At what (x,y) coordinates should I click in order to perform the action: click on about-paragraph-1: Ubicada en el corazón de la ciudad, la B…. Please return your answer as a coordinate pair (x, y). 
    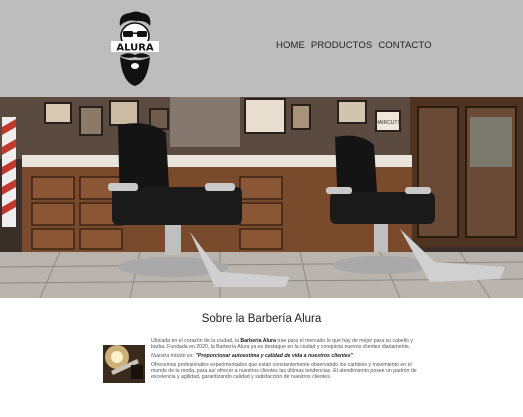
    Looking at the image, I should click on (282, 344).